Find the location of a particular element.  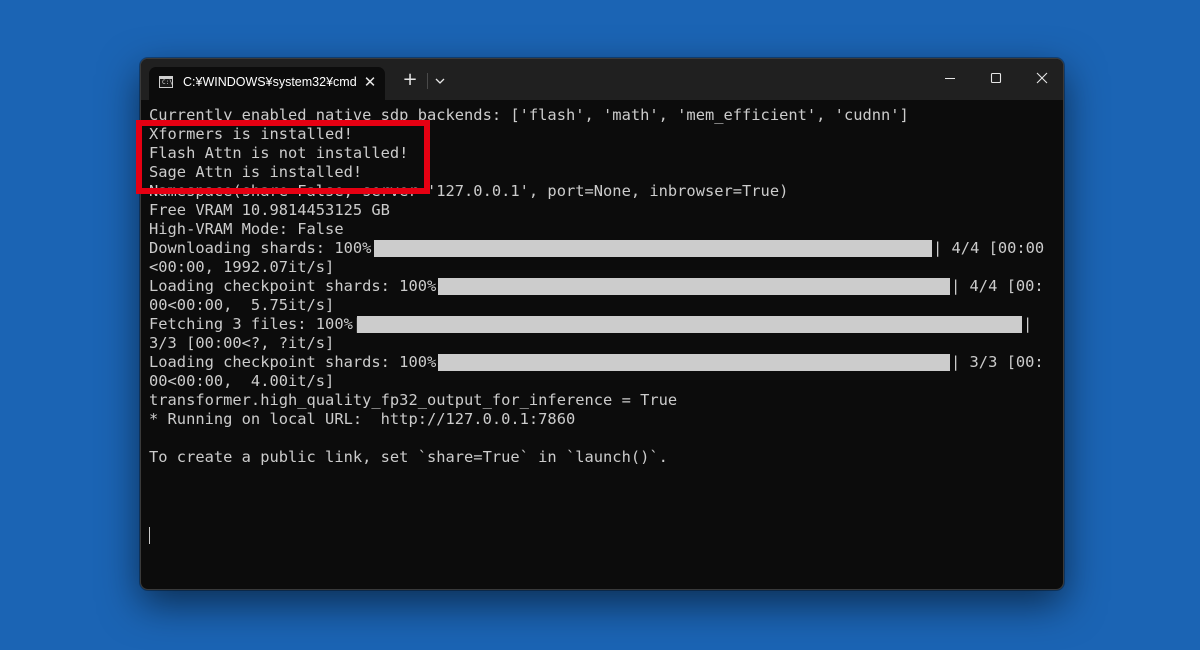

new-tab-button: + is located at coordinates (410, 81).